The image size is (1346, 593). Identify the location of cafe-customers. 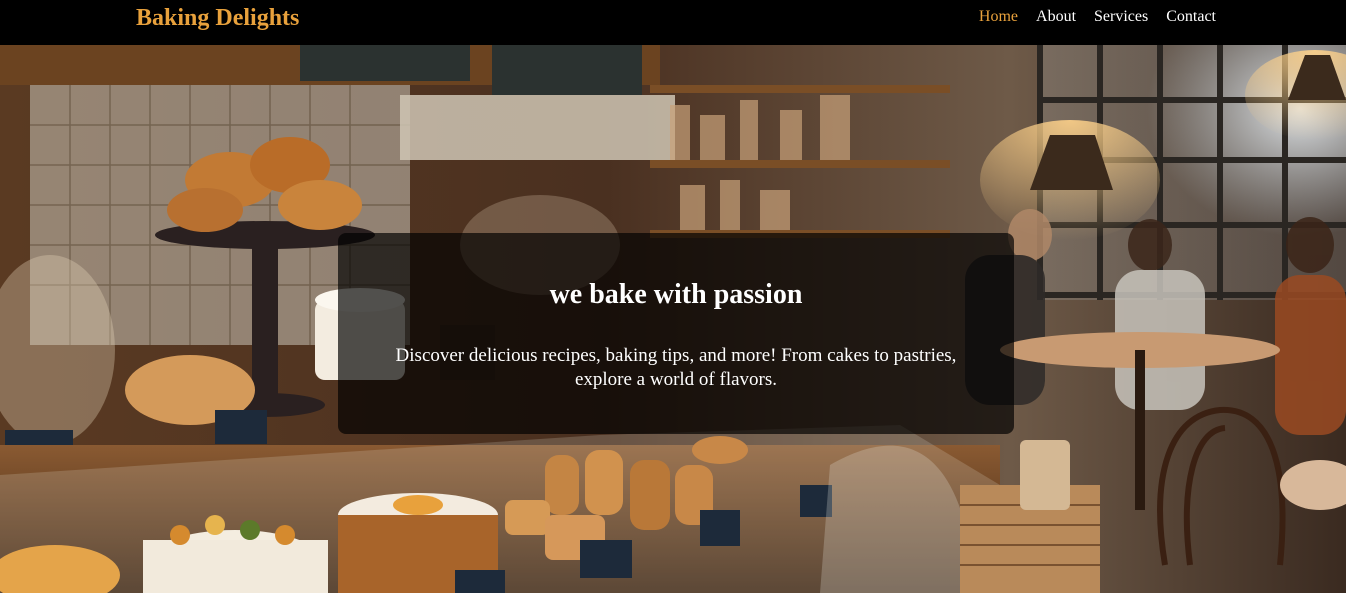
(1155, 322).